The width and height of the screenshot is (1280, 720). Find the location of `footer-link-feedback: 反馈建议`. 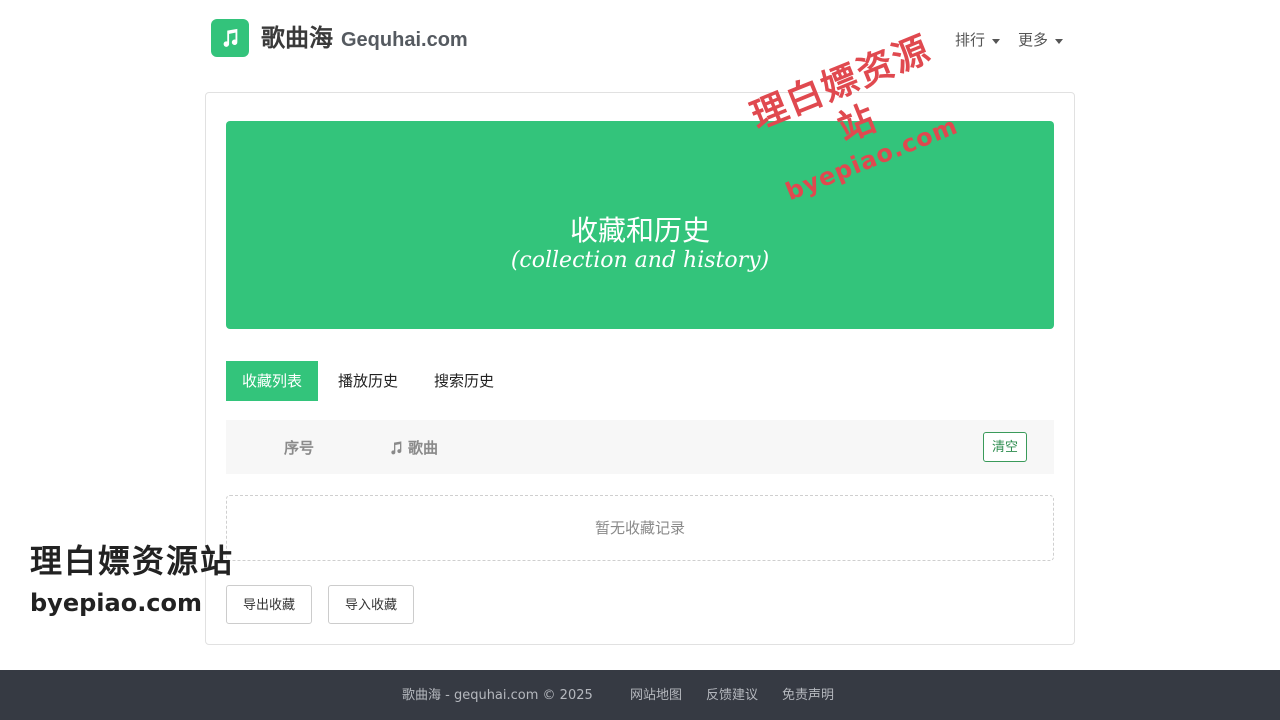

footer-link-feedback: 反馈建议 is located at coordinates (732, 696).